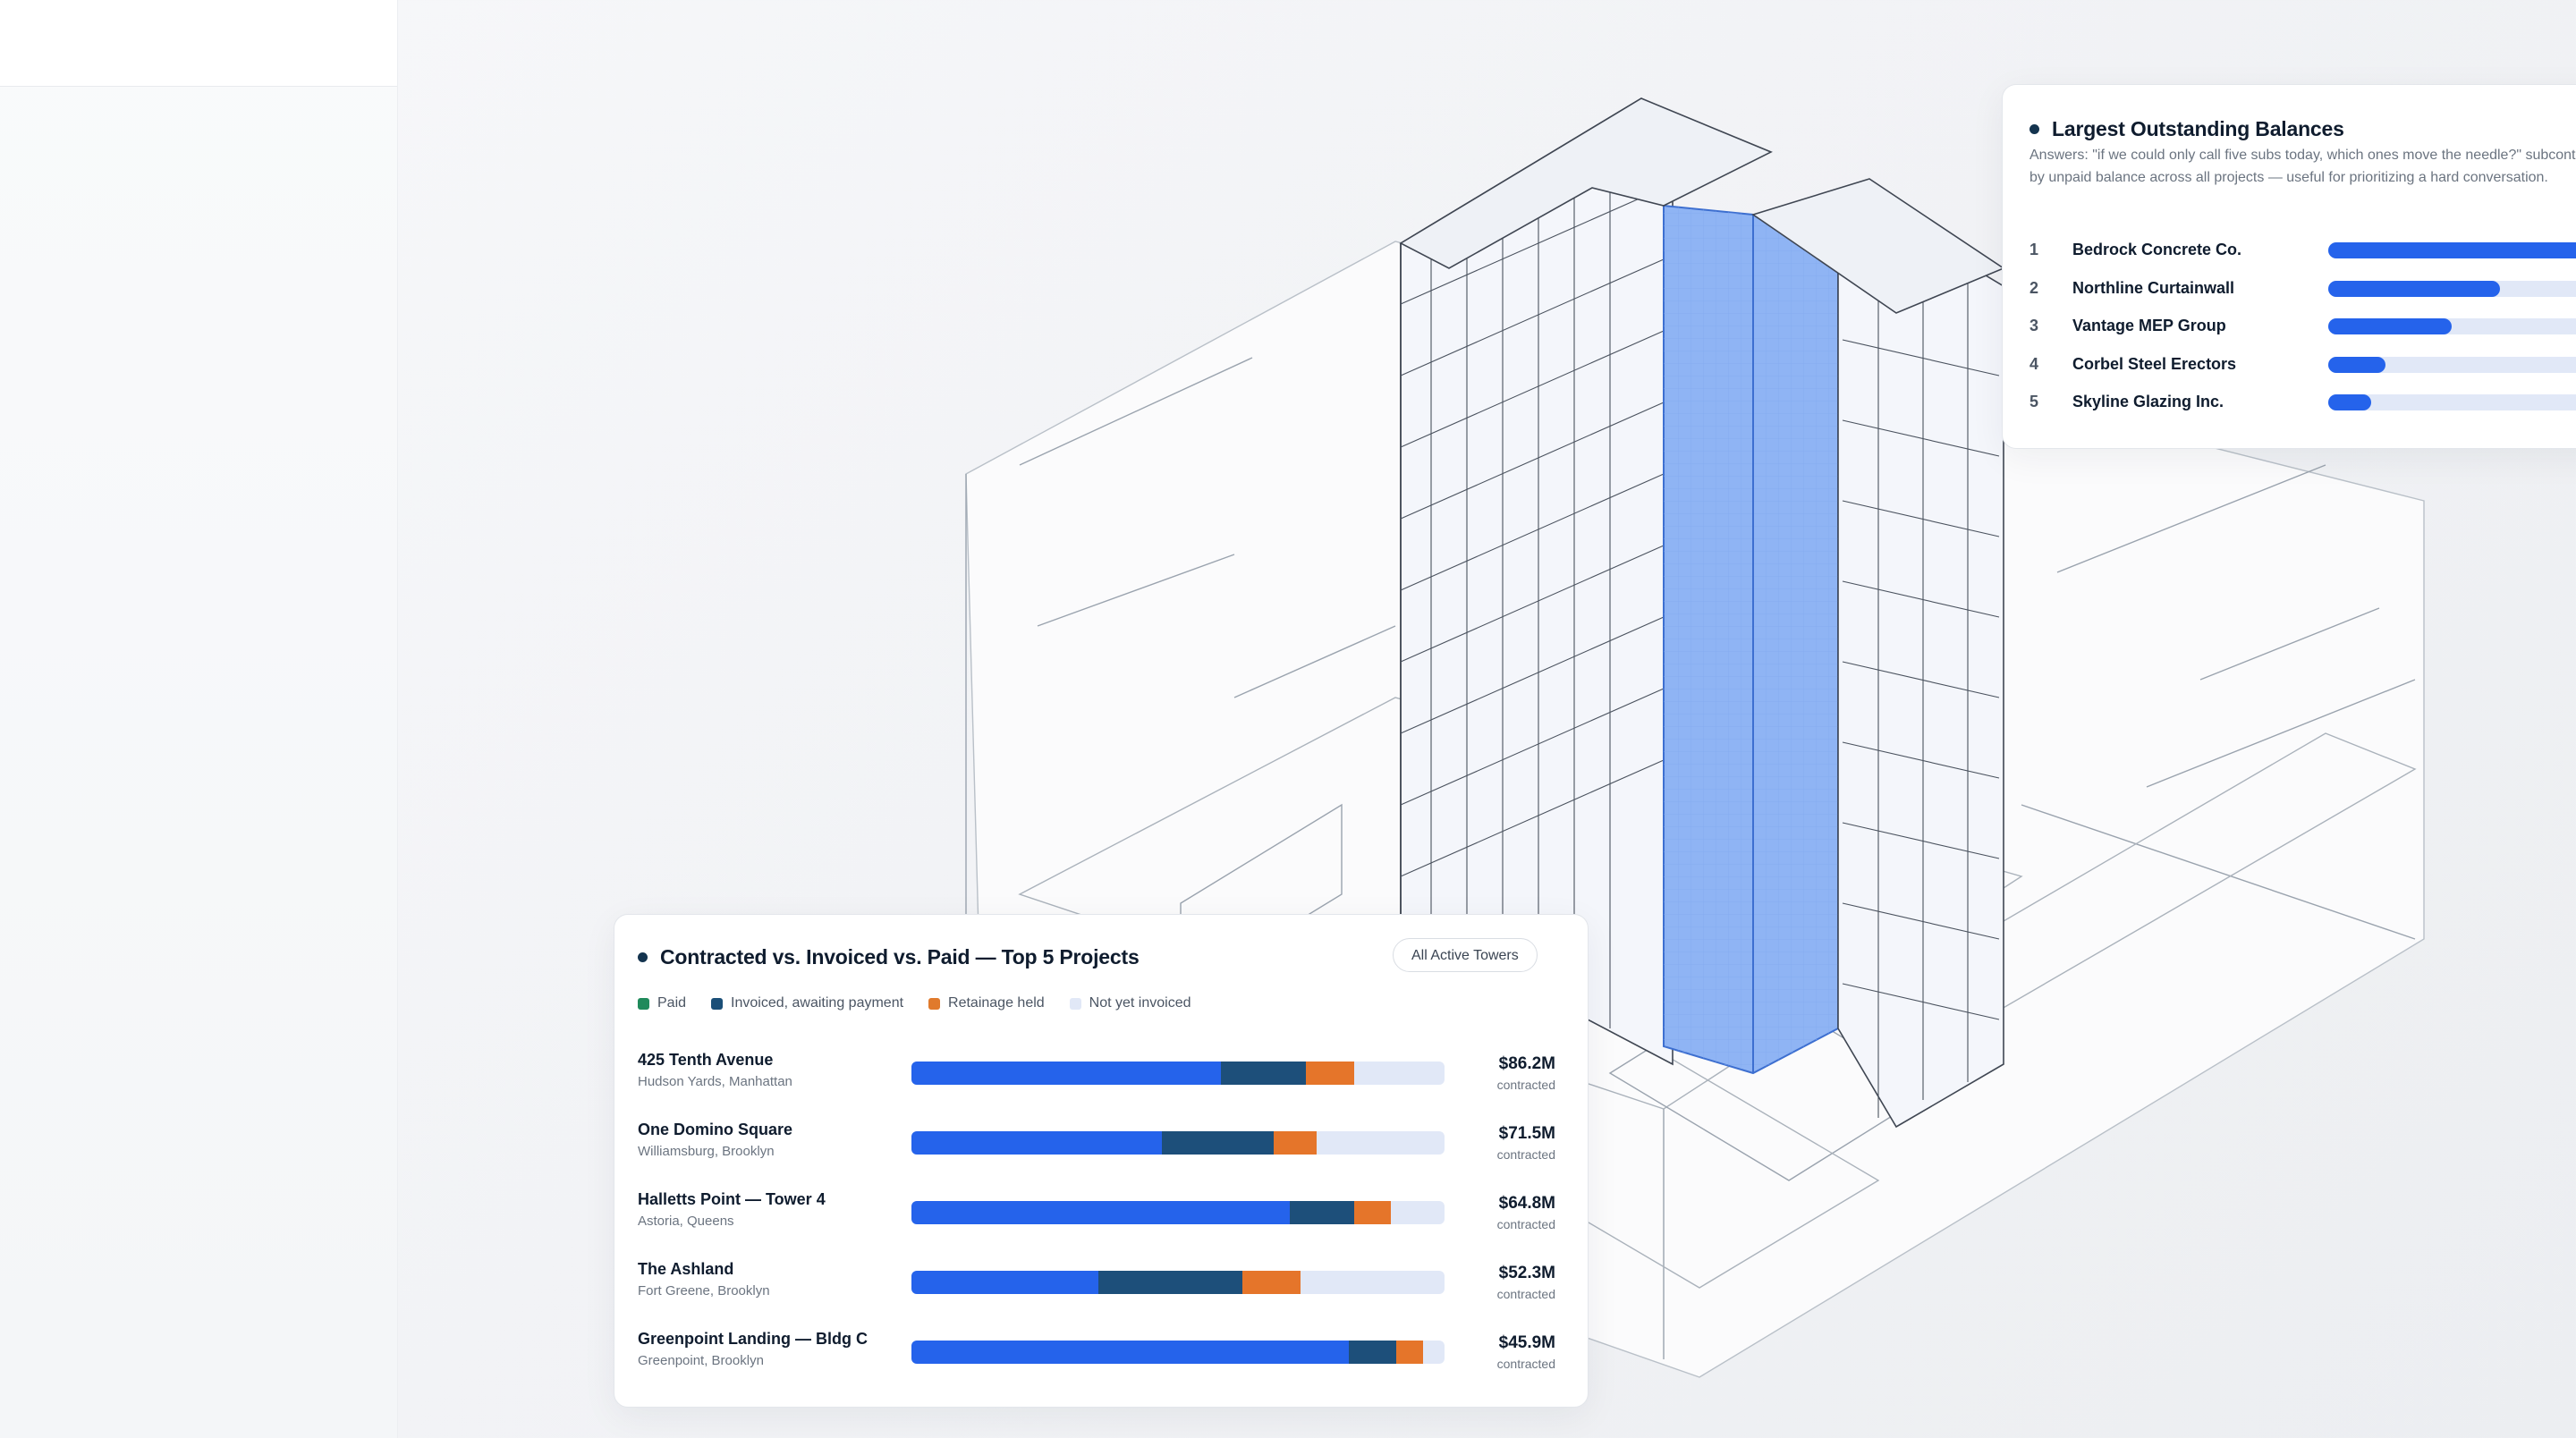 This screenshot has width=2576, height=1438. Describe the element at coordinates (2302, 325) in the screenshot. I see `balance-row: 3 Vantage MEP Group` at that location.